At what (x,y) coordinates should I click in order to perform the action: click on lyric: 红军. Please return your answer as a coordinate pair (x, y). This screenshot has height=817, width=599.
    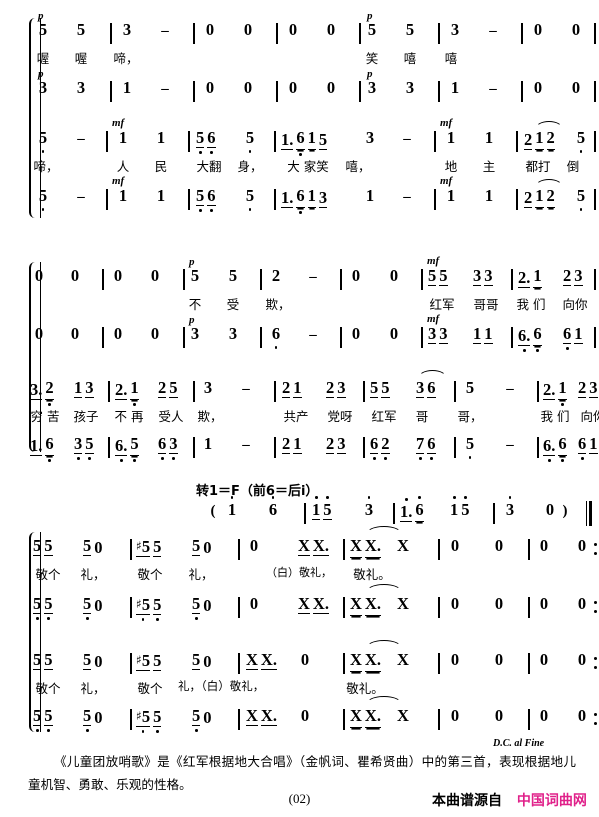
    Looking at the image, I should click on (442, 304).